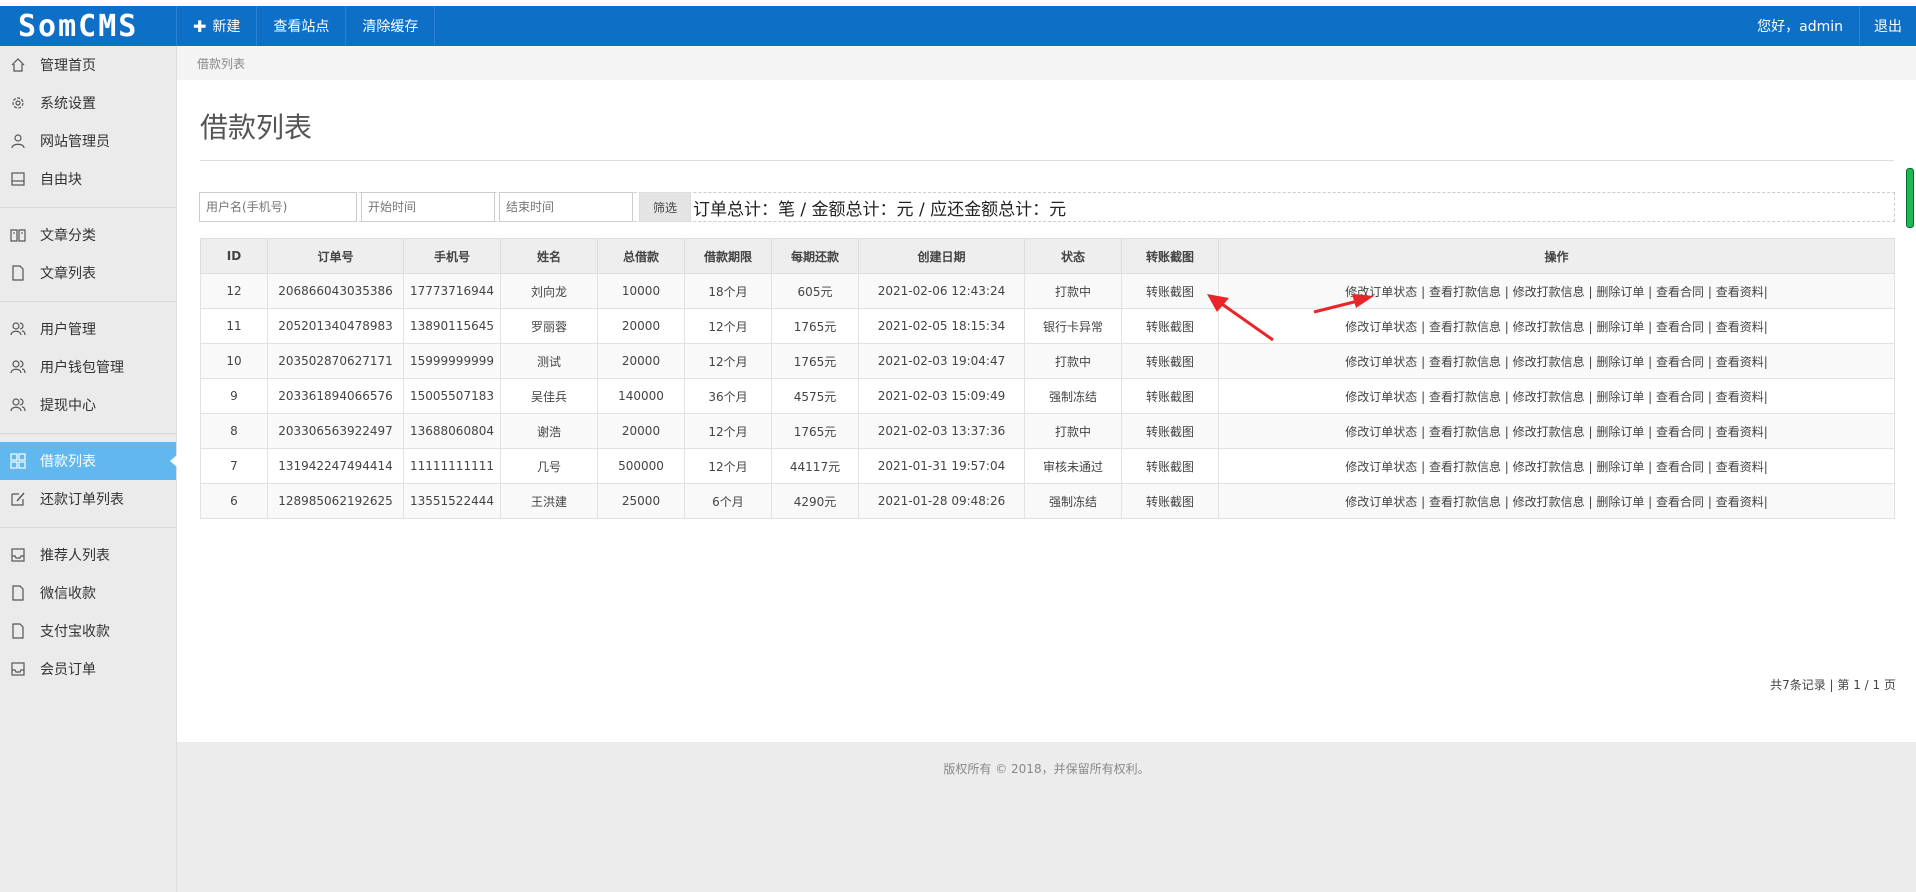  Describe the element at coordinates (302, 26) in the screenshot. I see `view-site-button: 查看站点` at that location.